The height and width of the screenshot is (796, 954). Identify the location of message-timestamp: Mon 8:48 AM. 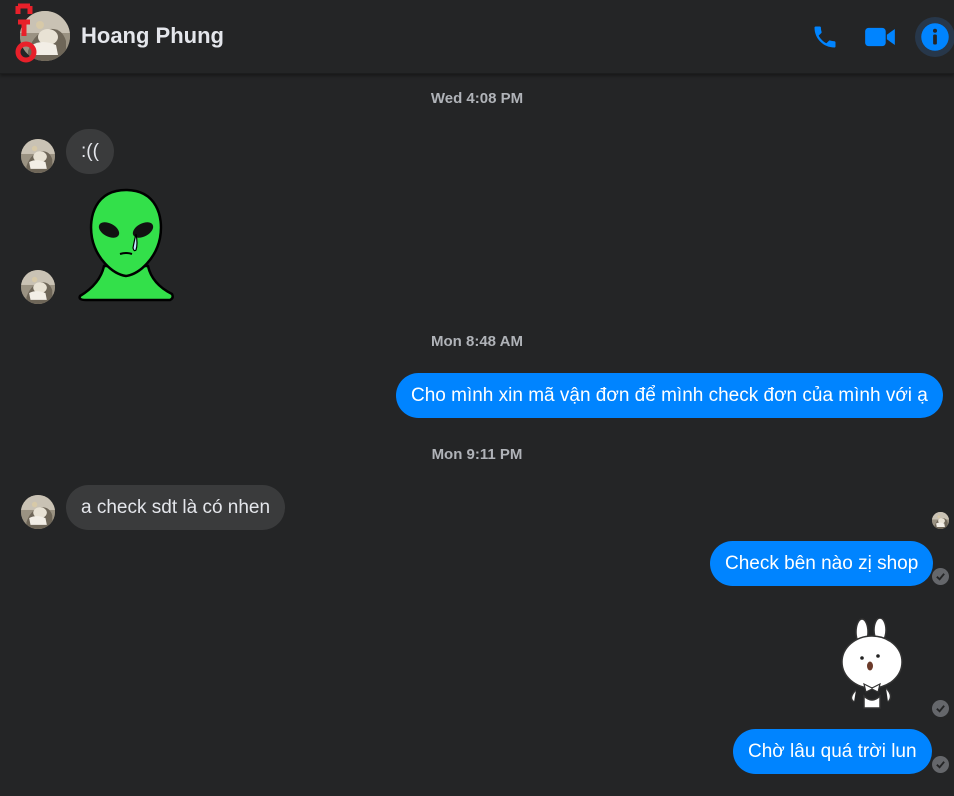
(477, 341).